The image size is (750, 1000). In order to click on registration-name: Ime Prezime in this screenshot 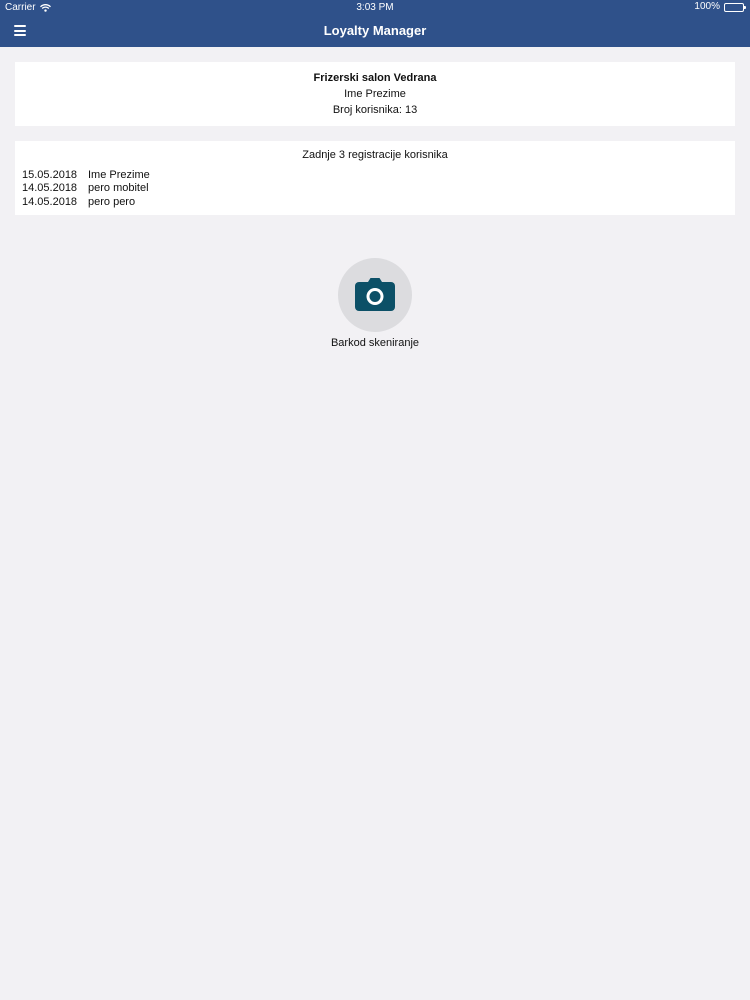, I will do `click(119, 175)`.